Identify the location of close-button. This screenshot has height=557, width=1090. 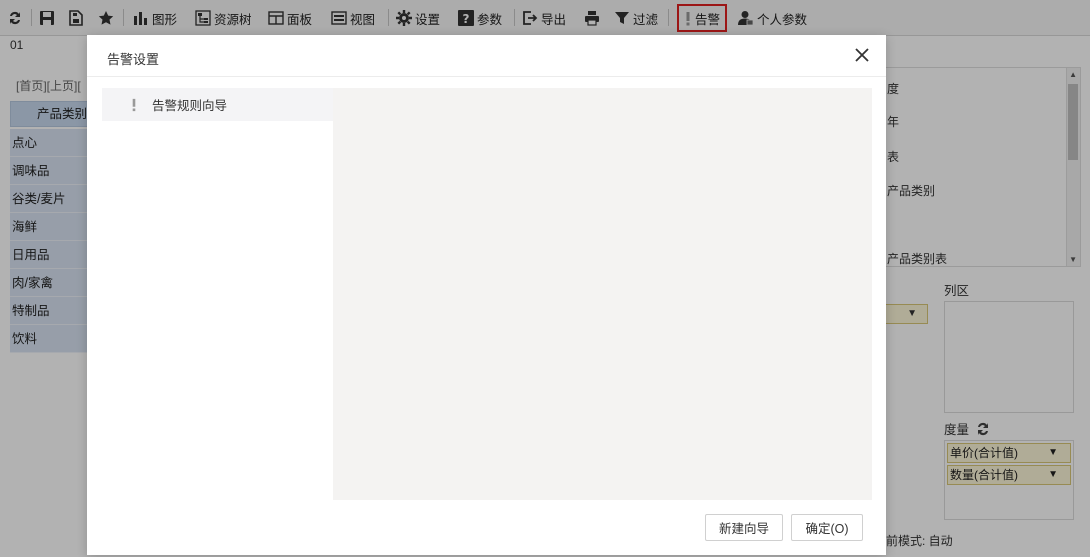
(862, 55).